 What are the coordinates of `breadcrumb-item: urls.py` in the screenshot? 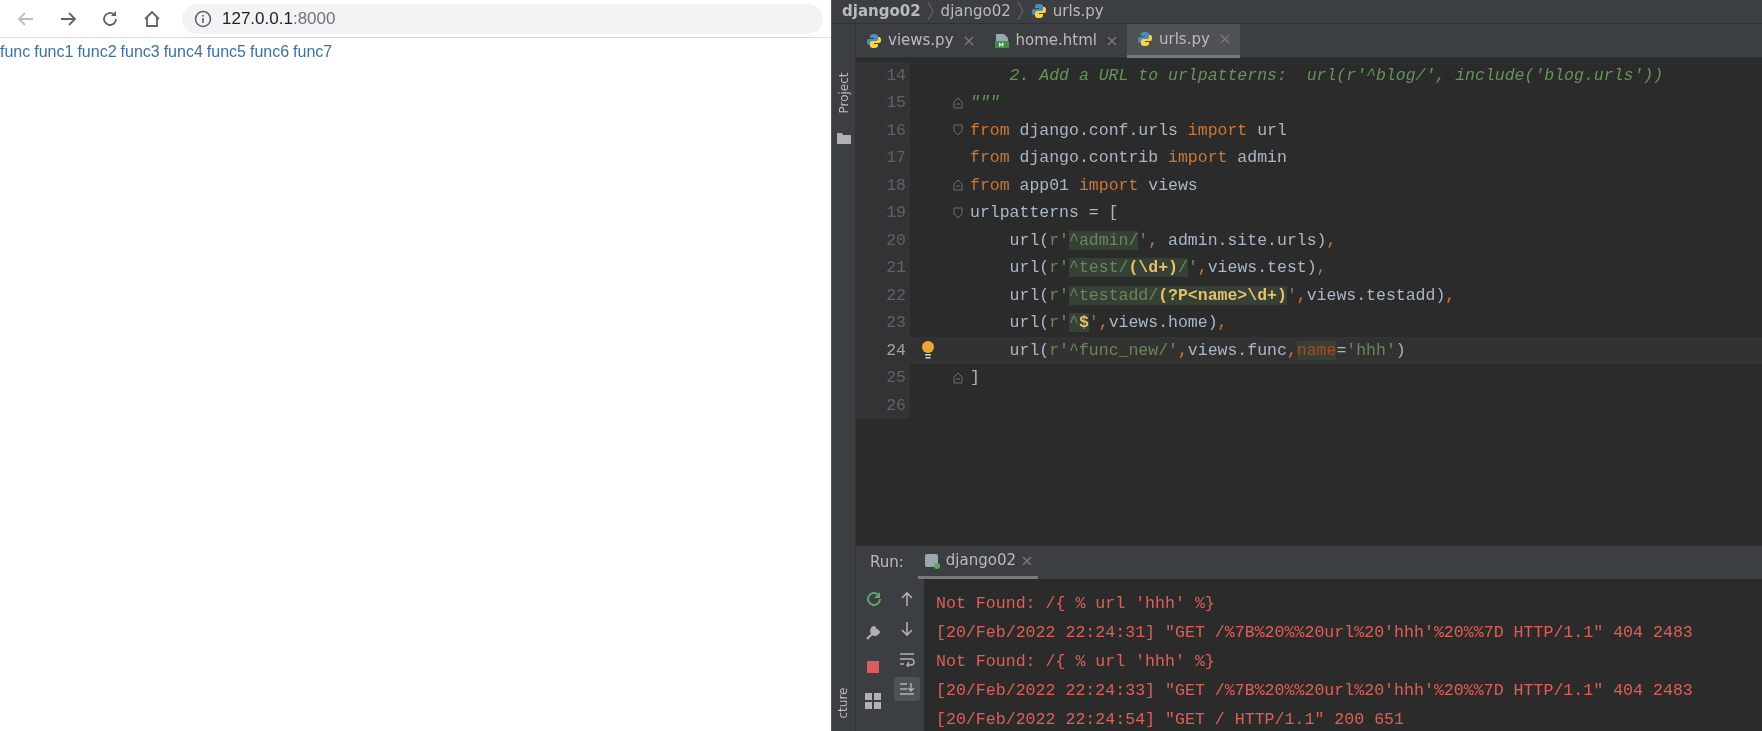 It's located at (1078, 11).